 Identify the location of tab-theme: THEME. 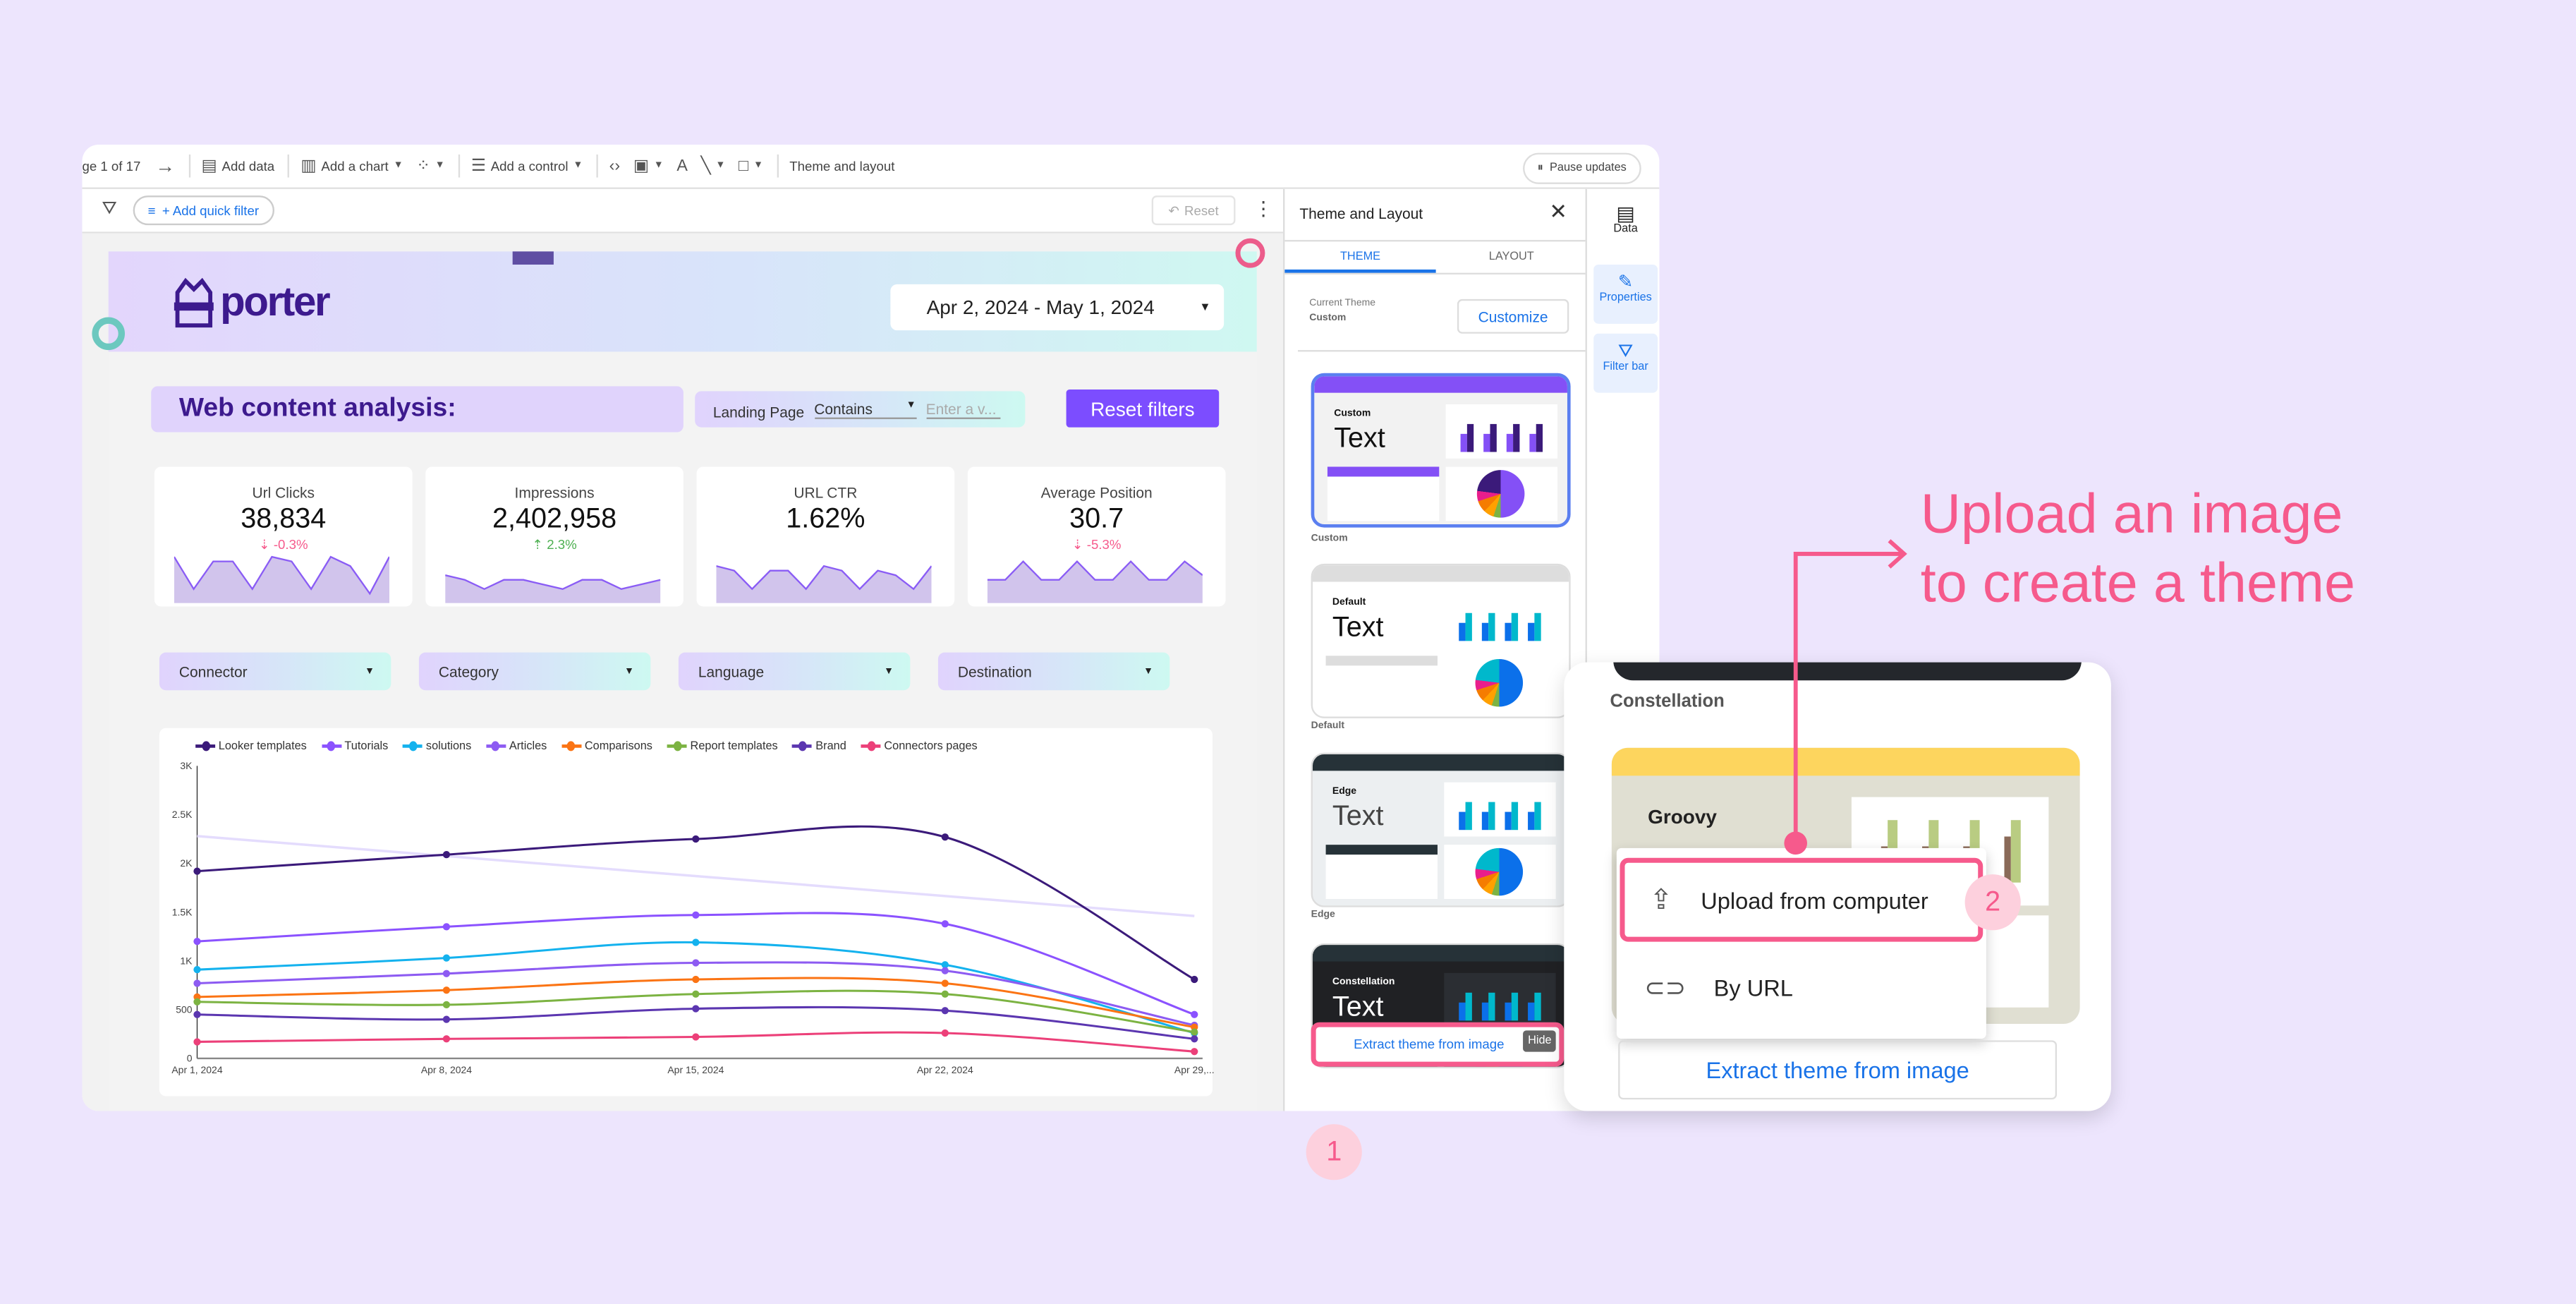
(1360, 257).